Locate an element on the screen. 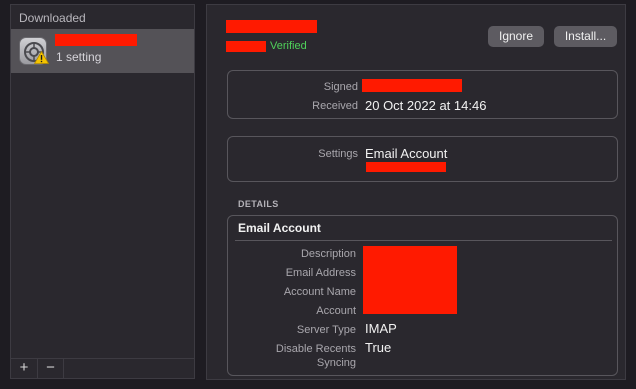 The width and height of the screenshot is (636, 389). account-name-label: Account Name is located at coordinates (319, 292).